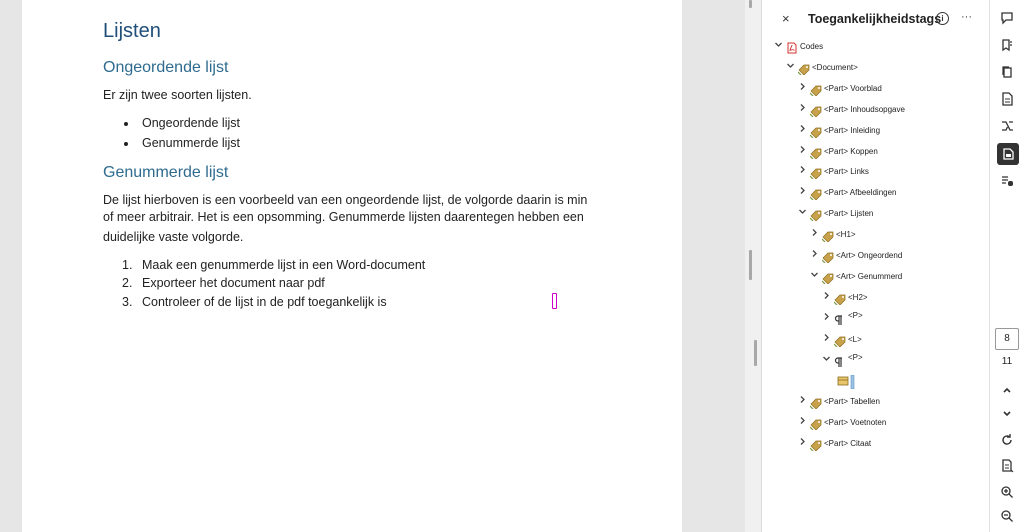 The width and height of the screenshot is (1024, 532). Describe the element at coordinates (855, 423) in the screenshot. I see `tree-label: <Part> Voetnoten` at that location.